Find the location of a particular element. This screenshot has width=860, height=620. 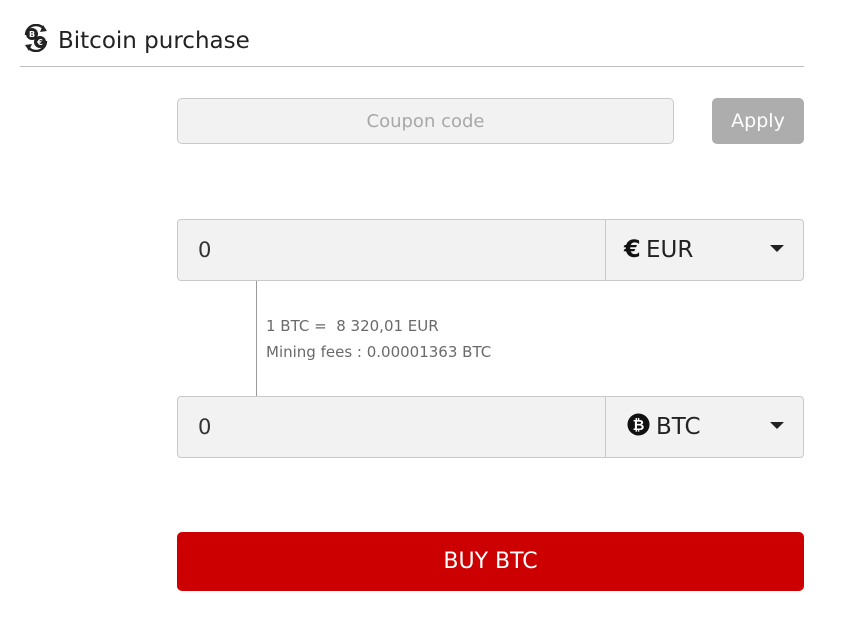

buy-btc-button: BUY BTC is located at coordinates (490, 561).